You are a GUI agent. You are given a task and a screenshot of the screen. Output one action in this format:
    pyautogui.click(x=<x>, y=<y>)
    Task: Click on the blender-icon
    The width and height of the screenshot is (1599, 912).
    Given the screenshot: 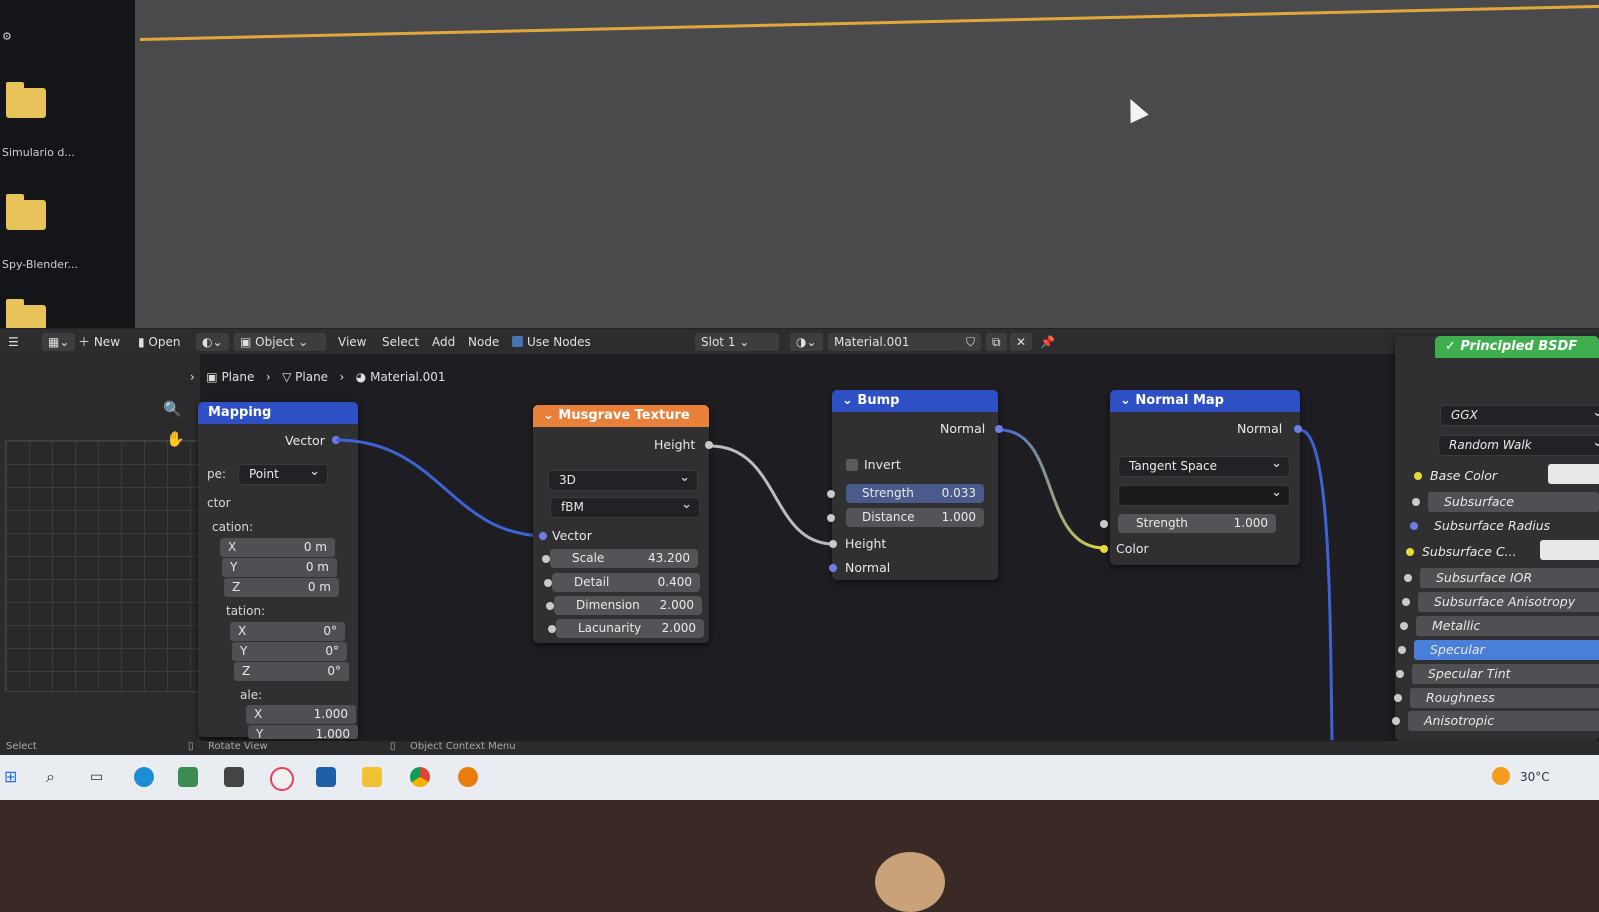 What is the action you would take?
    pyautogui.click(x=468, y=777)
    